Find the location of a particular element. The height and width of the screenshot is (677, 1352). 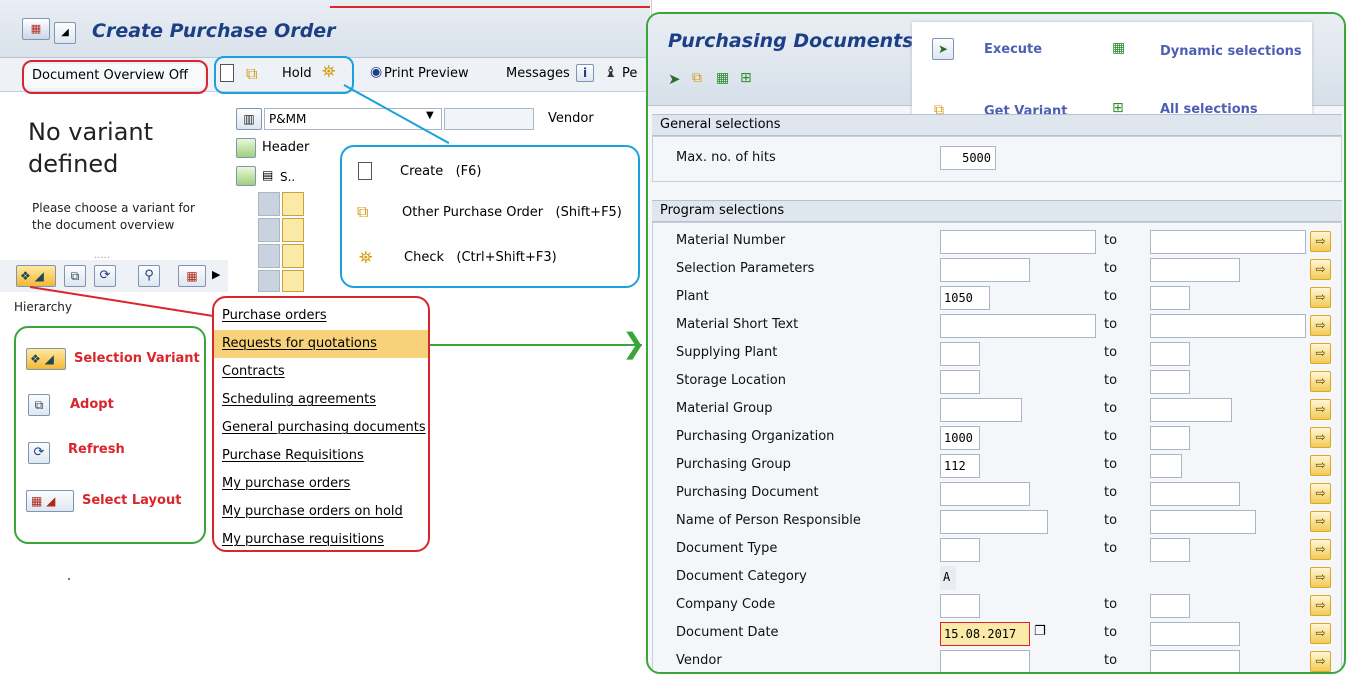

menu-item-purchase-orders: Purchase orders is located at coordinates (321, 316).